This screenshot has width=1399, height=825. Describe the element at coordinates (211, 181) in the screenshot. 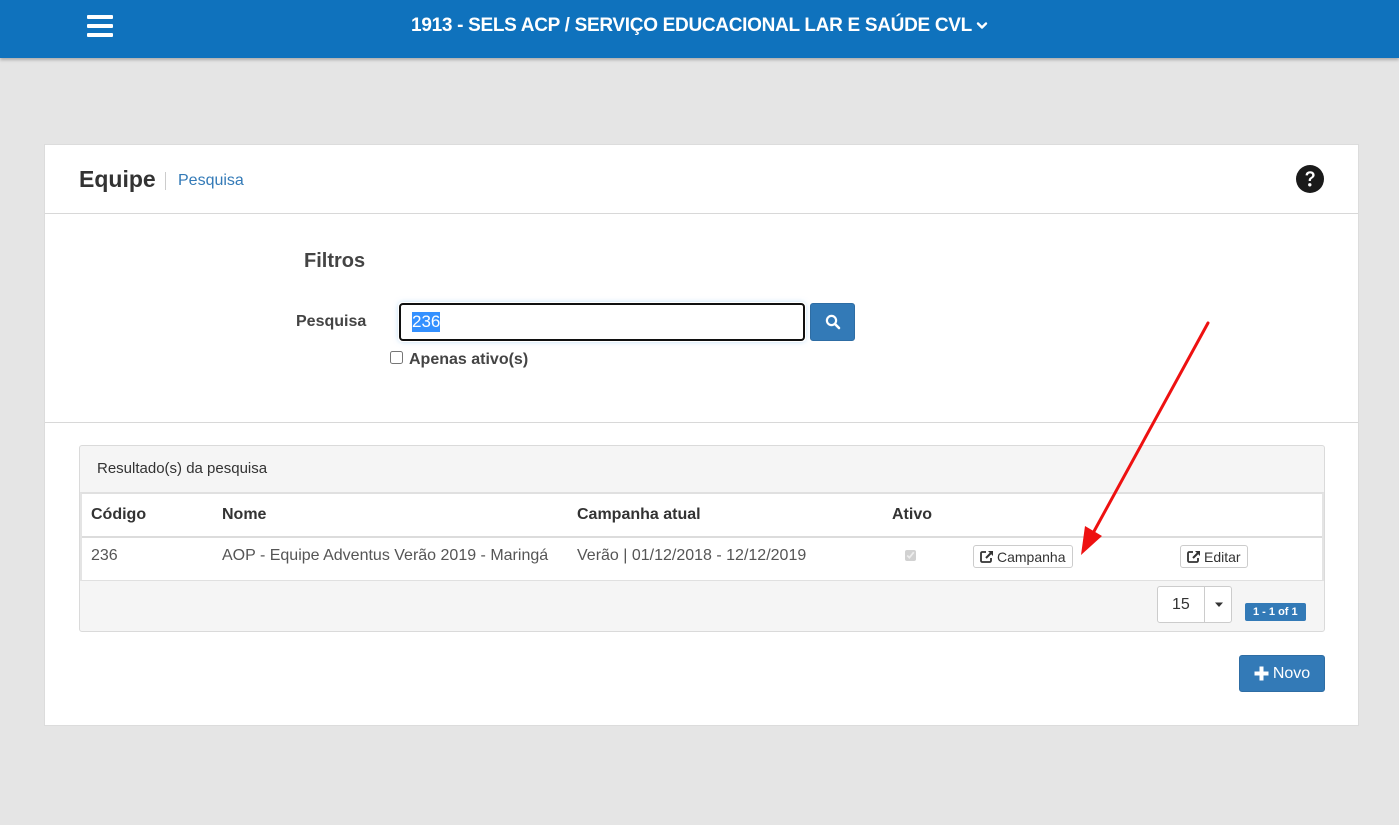

I see `breadcrumb: Pesquisa` at that location.